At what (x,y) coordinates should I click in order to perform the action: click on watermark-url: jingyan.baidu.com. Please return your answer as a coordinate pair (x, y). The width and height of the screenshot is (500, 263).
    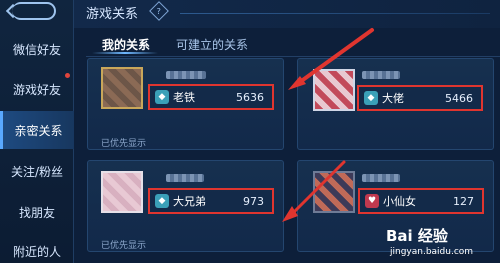
    Looking at the image, I should click on (432, 252).